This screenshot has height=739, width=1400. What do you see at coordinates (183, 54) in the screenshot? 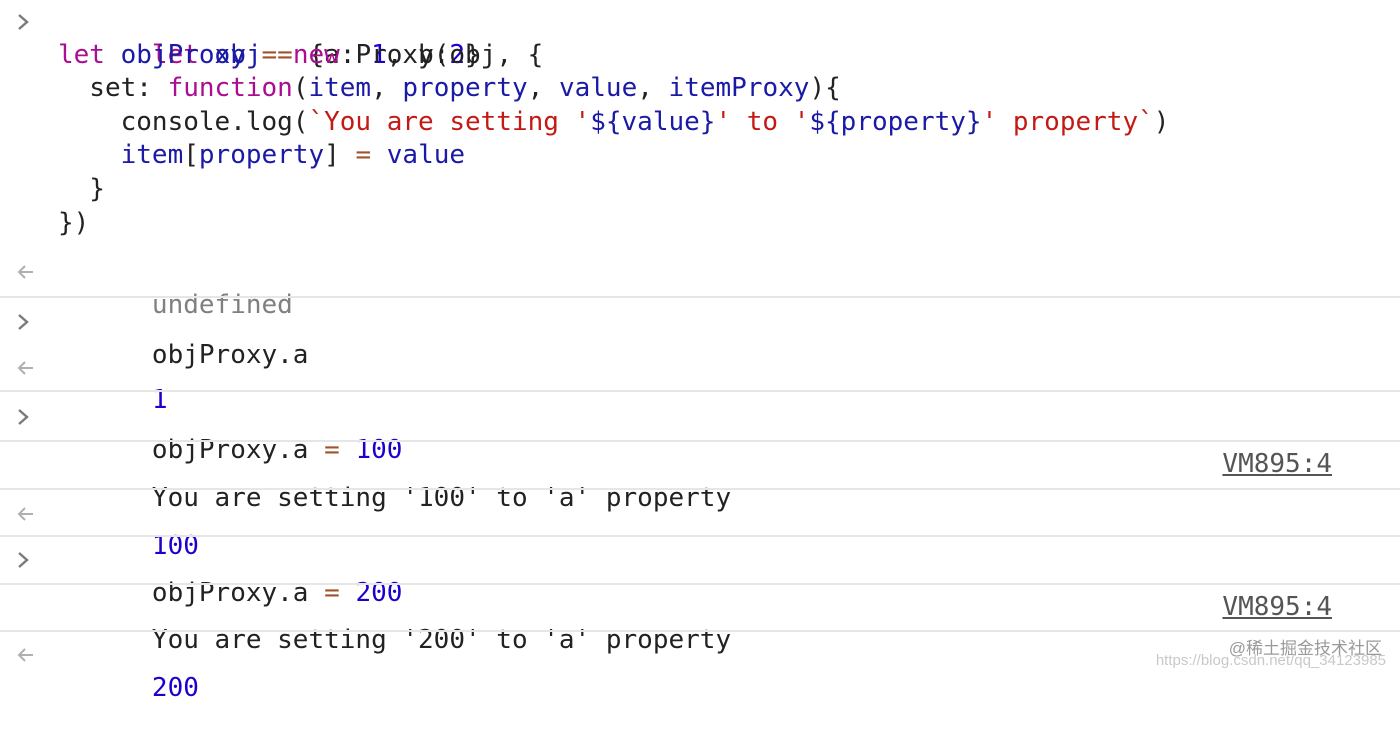
I see `identifier: objProxy` at bounding box center [183, 54].